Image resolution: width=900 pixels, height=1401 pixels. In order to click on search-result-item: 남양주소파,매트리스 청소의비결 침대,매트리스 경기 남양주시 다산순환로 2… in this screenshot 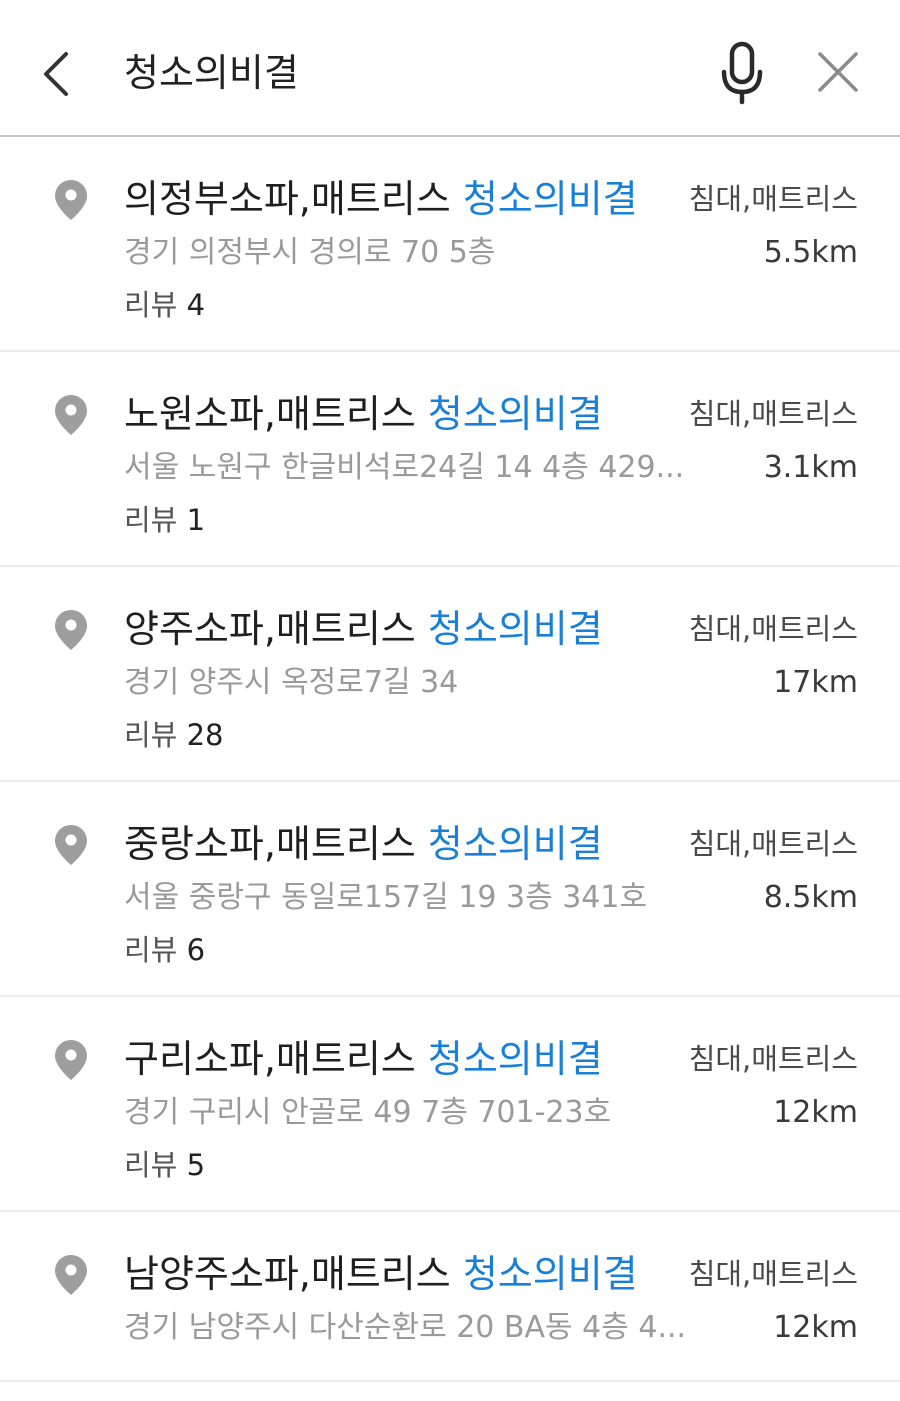, I will do `click(450, 1297)`.